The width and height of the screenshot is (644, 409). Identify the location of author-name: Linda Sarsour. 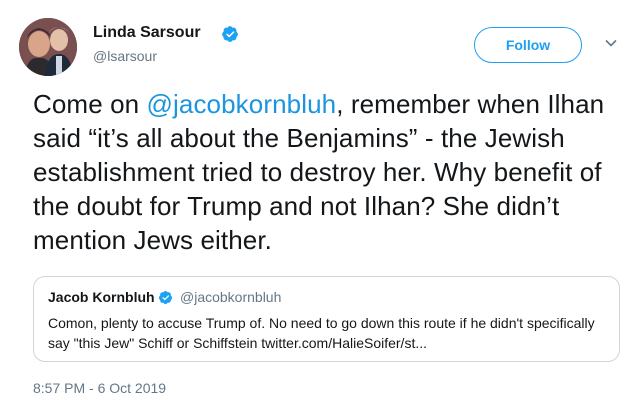
(147, 33).